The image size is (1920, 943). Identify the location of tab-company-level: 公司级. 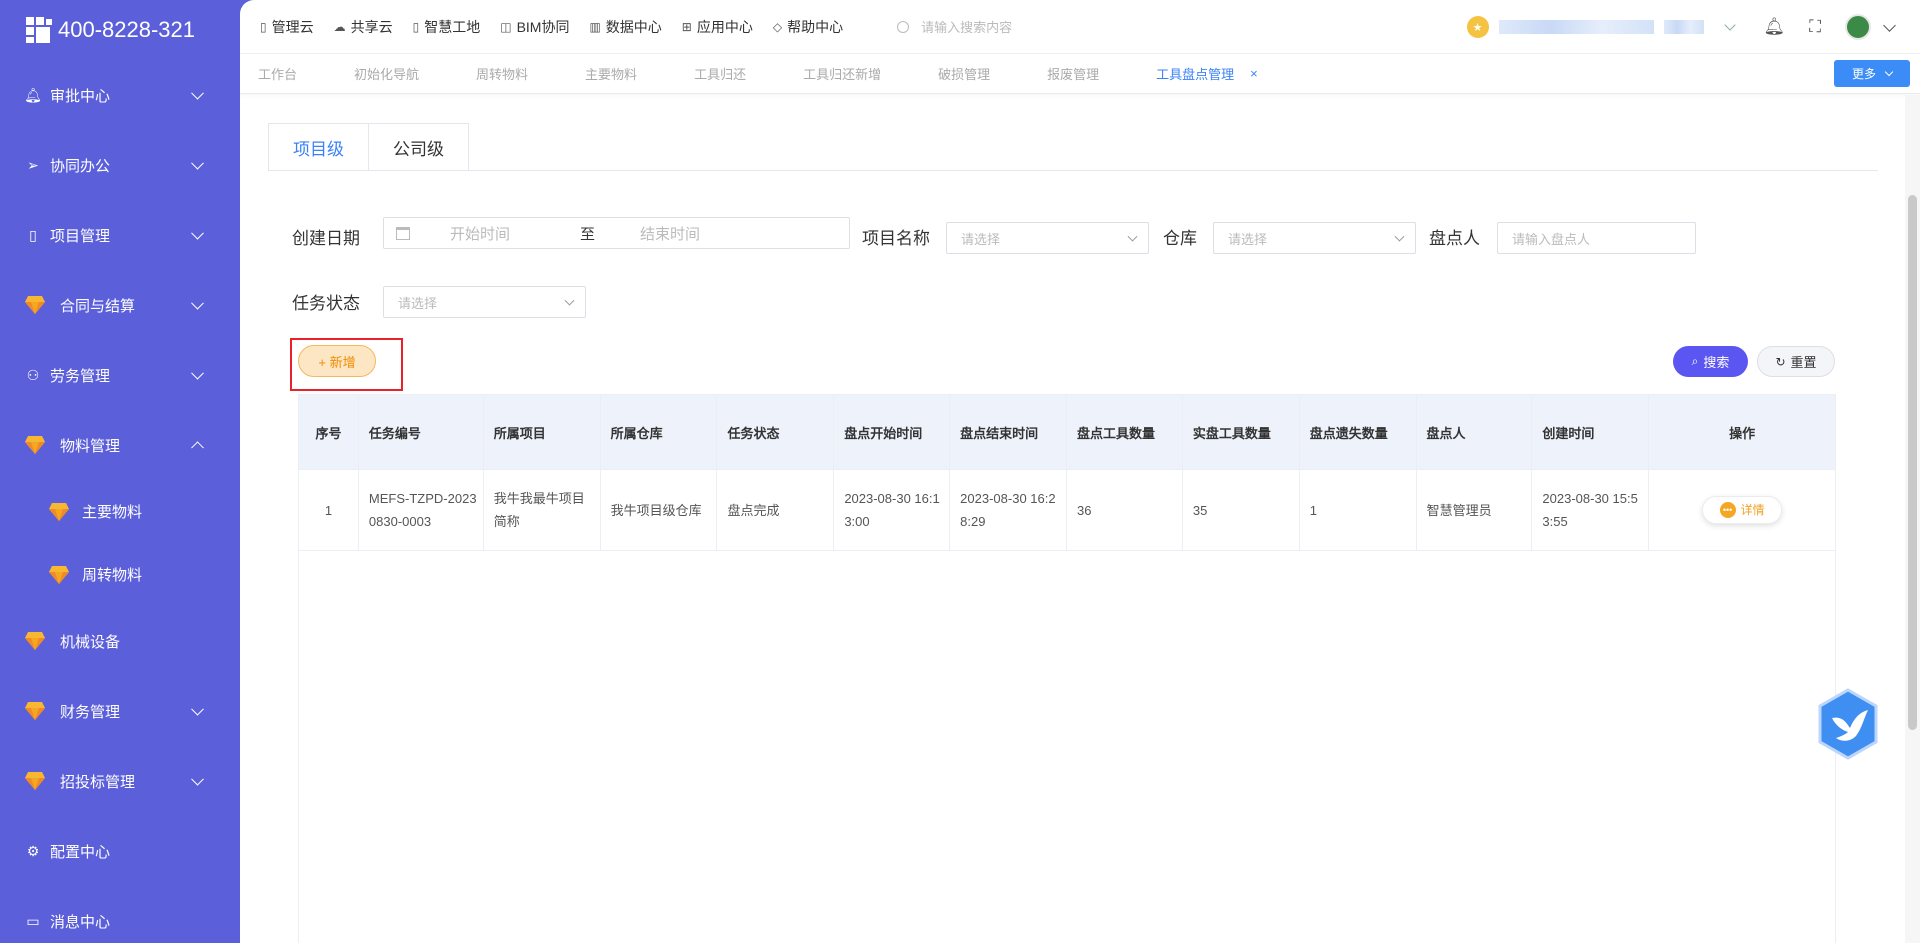
(419, 147).